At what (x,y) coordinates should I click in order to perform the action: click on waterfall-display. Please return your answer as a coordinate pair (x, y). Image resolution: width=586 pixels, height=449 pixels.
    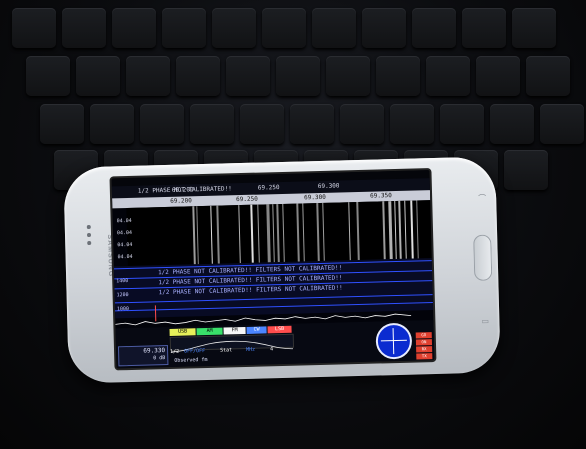
    Looking at the image, I should click on (279, 233).